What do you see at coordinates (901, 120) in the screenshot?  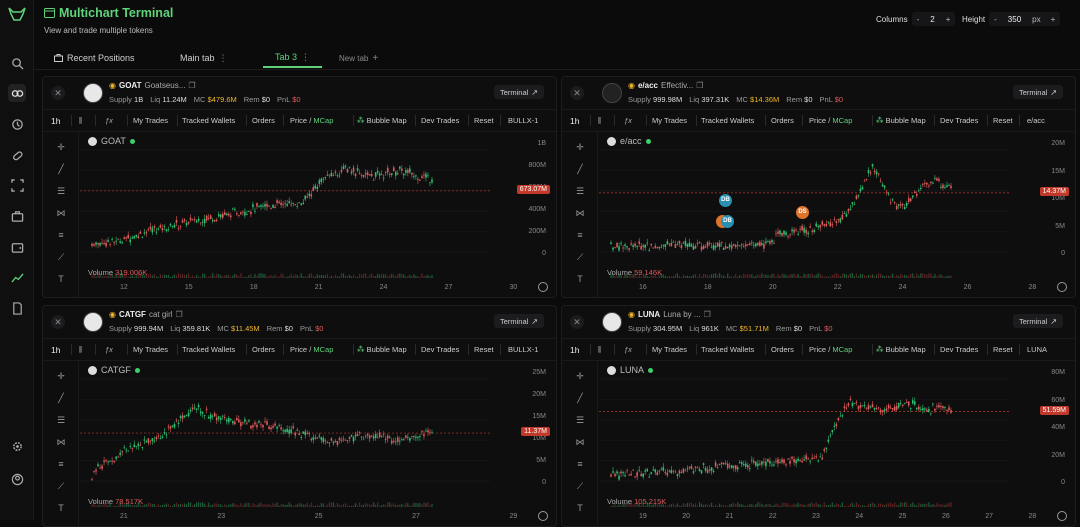 I see `bubble-map-button: ⁂ Bubble Map` at bounding box center [901, 120].